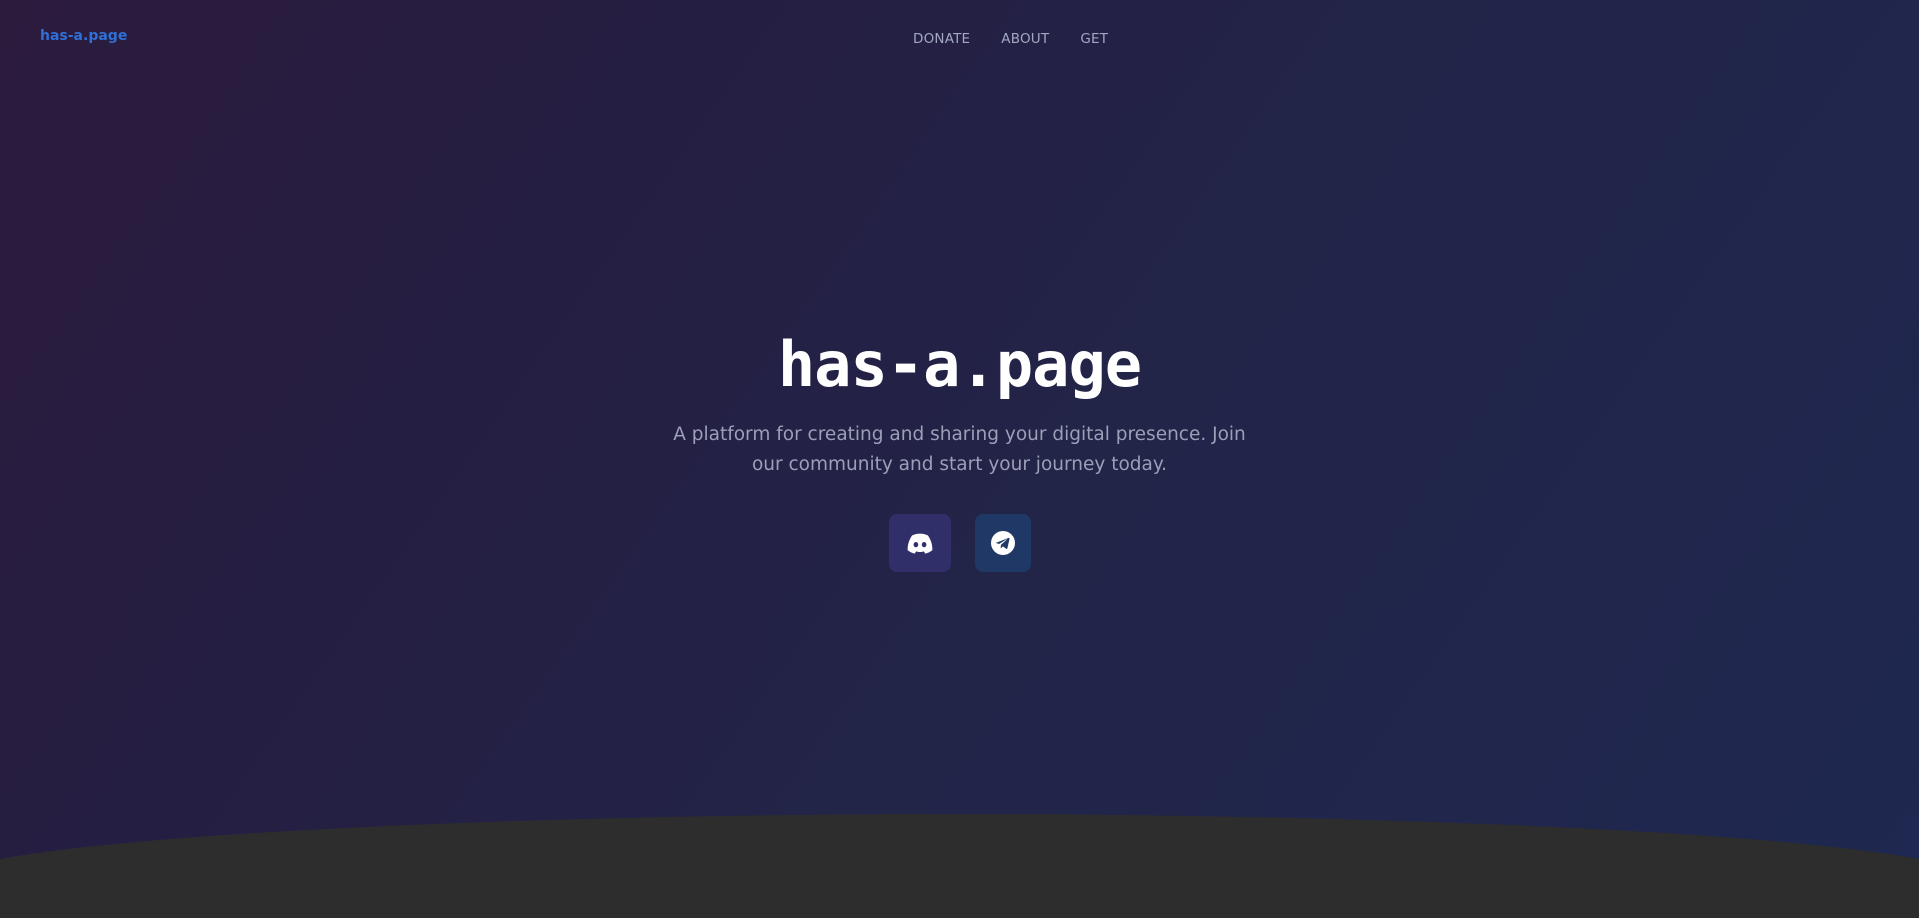 The height and width of the screenshot is (918, 1919). I want to click on hero-title: has-a.page, so click(959, 364).